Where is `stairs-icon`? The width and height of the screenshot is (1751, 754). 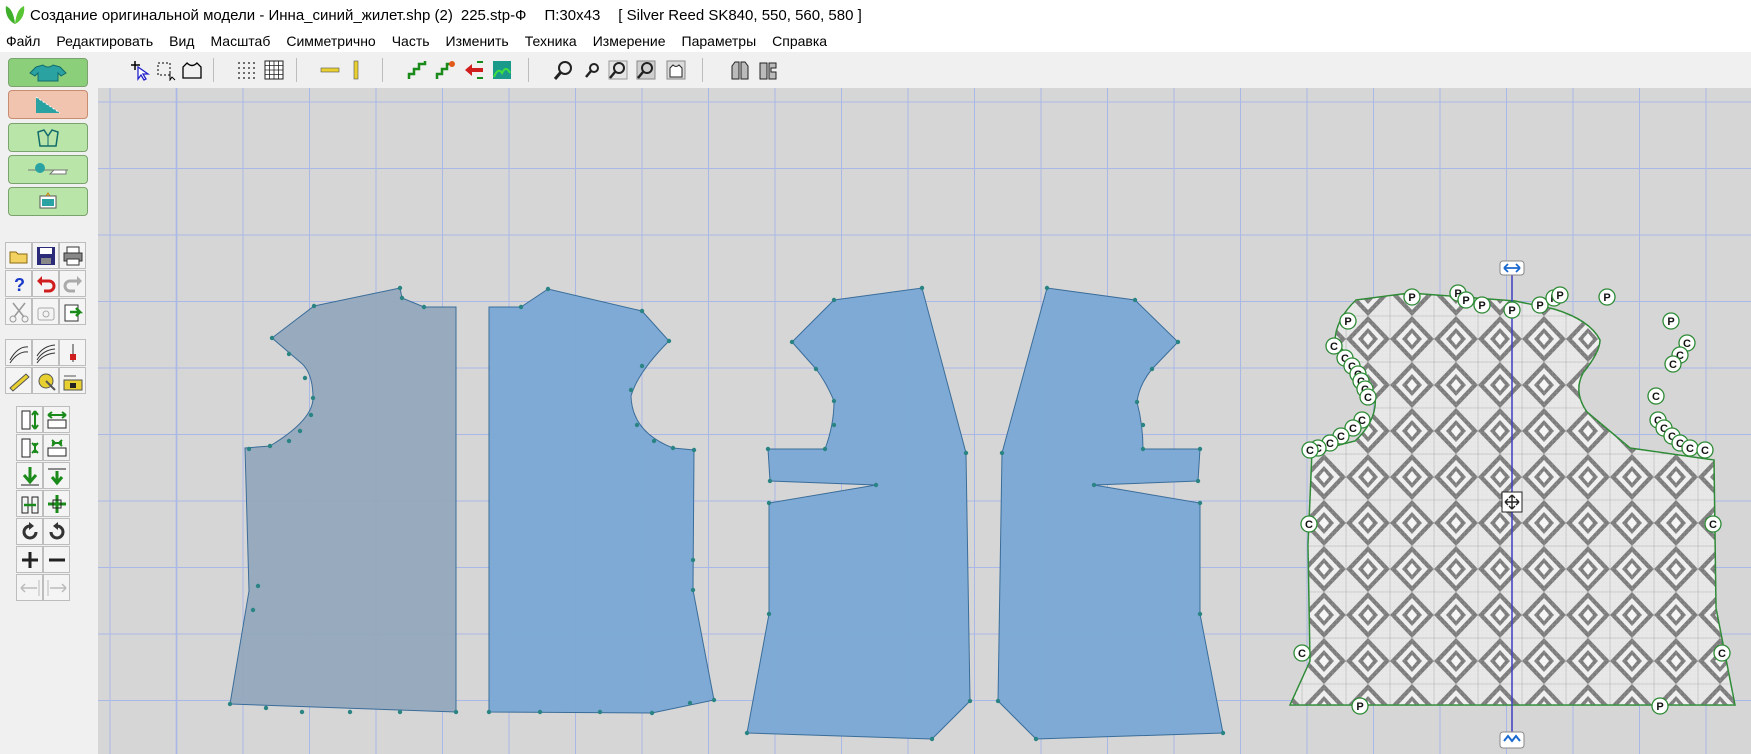 stairs-icon is located at coordinates (418, 70).